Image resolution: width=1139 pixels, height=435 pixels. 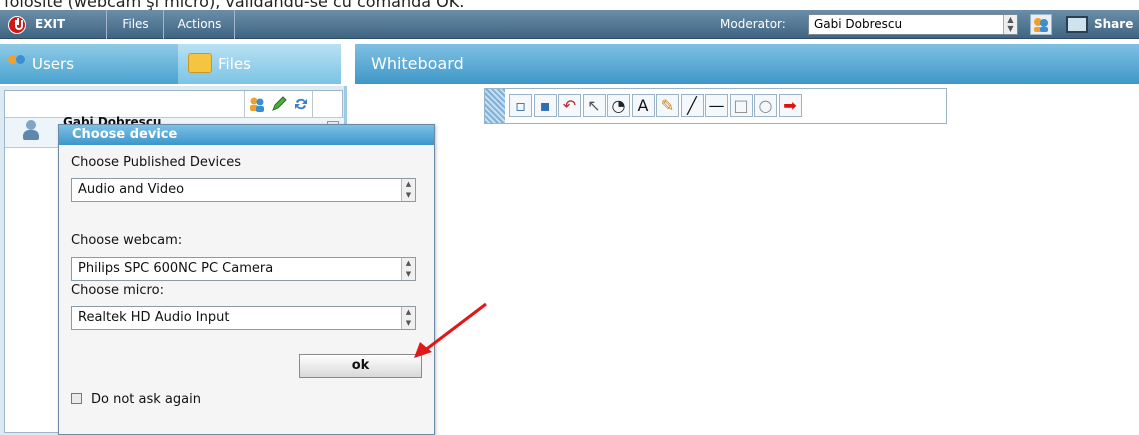 What do you see at coordinates (243, 190) in the screenshot?
I see `published-devices-select: Audio and Video ▲ ▼` at bounding box center [243, 190].